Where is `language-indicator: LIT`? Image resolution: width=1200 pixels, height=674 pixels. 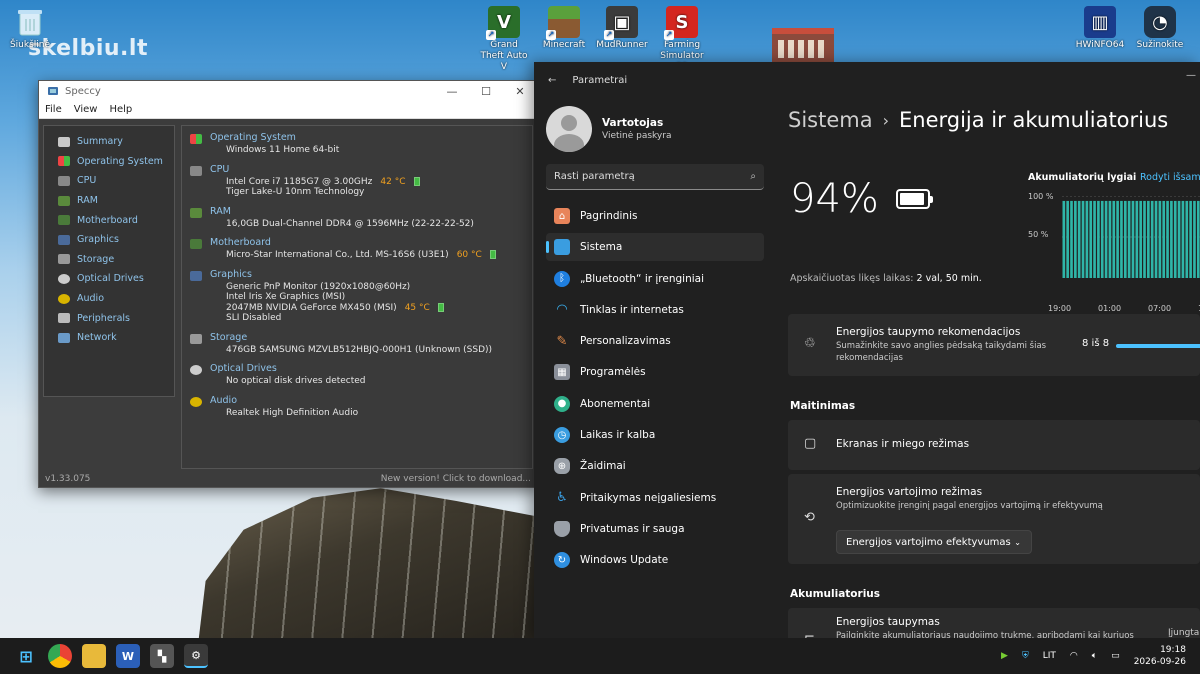 language-indicator: LIT is located at coordinates (1049, 656).